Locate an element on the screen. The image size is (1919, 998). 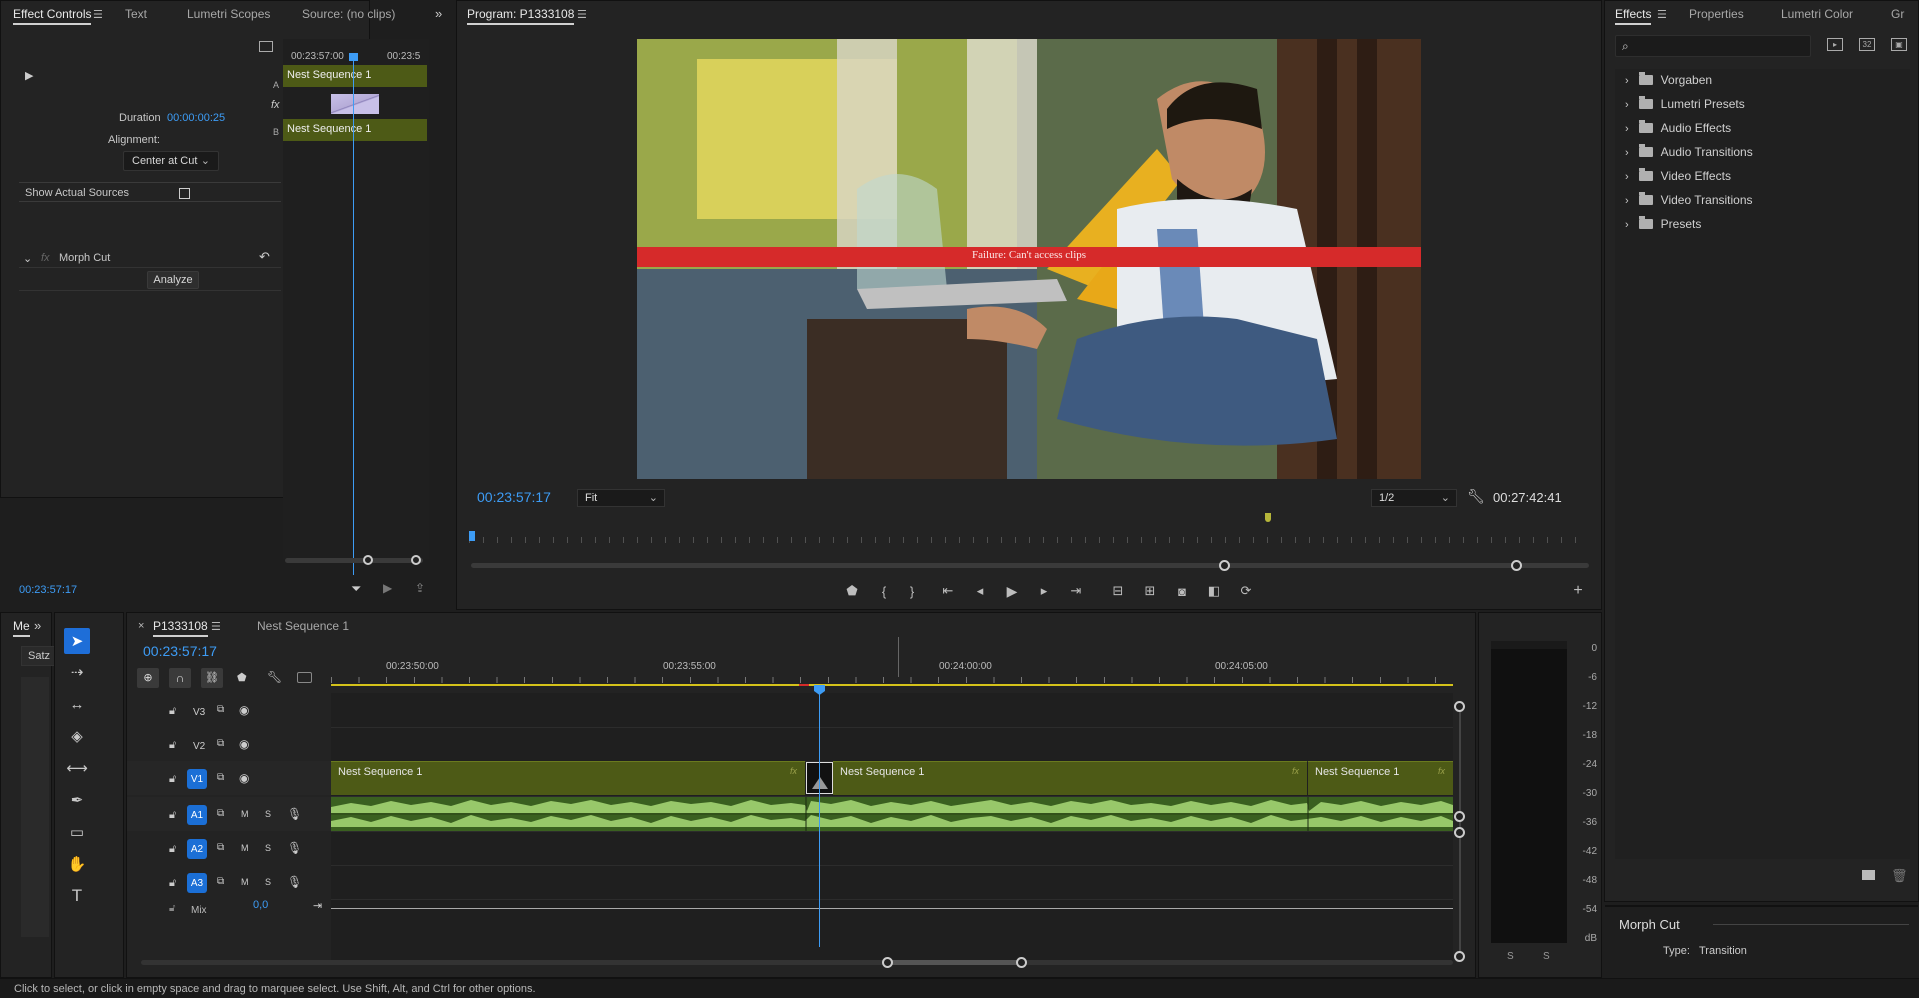
mini-playhead-marker is located at coordinates (353, 57).